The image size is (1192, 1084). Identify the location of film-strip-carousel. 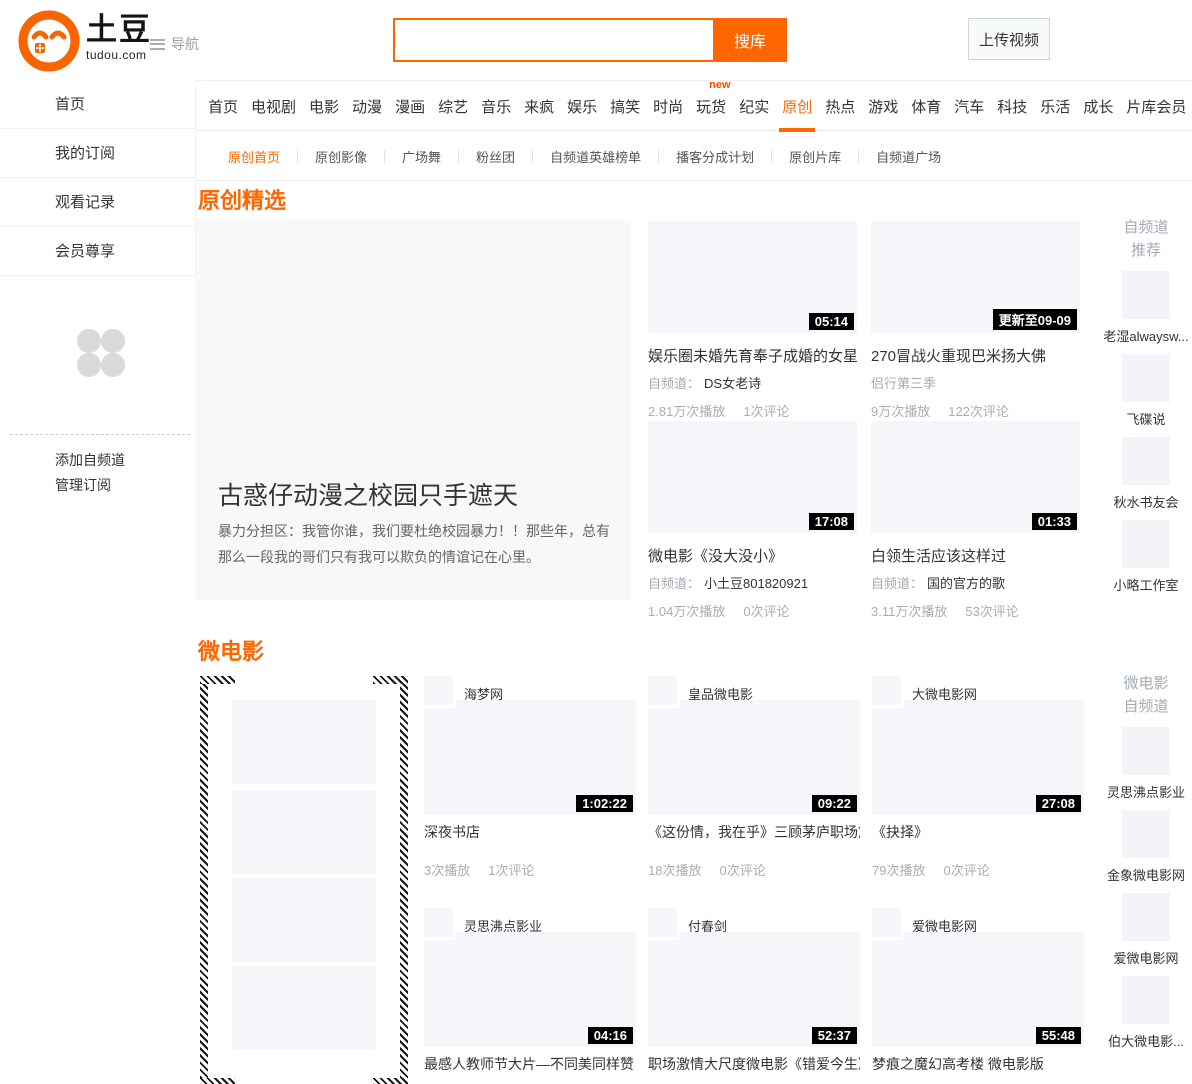
(304, 880).